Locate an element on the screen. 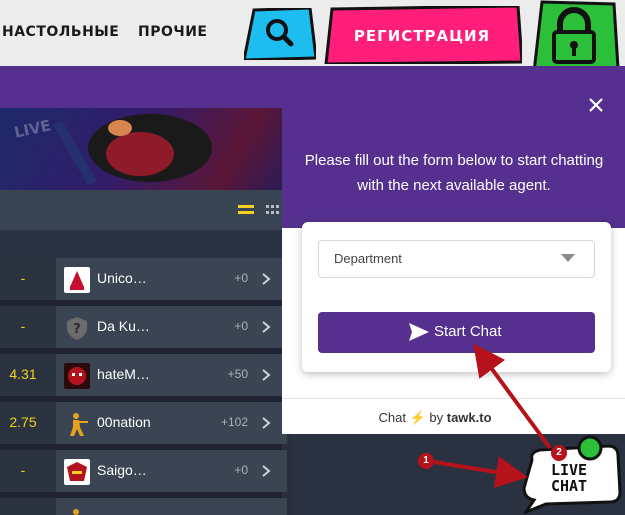 This screenshot has height=515, width=625. live-chat-label: LIVE CHAT is located at coordinates (569, 478).